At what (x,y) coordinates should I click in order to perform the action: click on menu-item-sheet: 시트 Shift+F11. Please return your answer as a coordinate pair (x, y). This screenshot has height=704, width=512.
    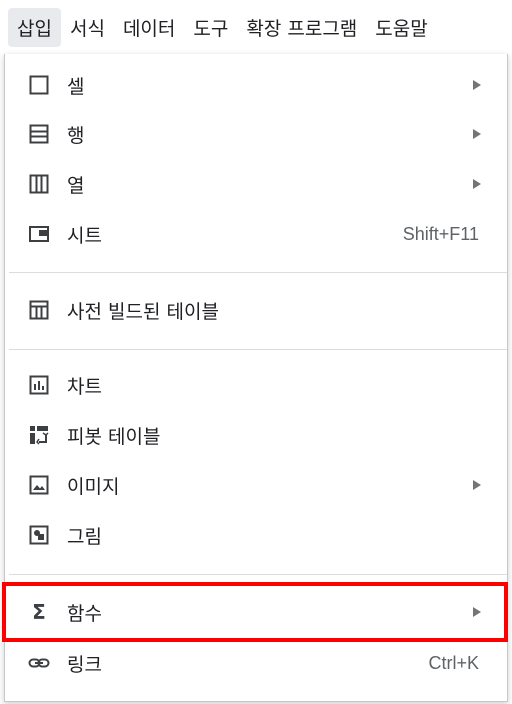
    Looking at the image, I should click on (256, 234).